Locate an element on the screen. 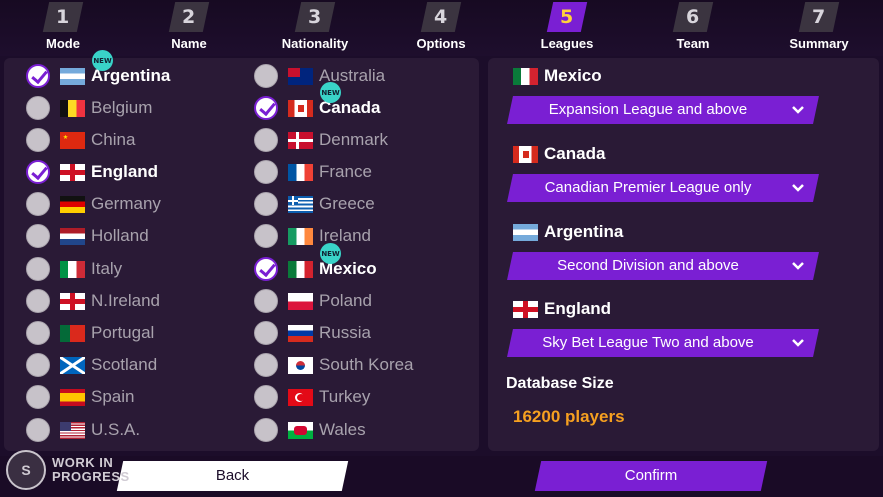 The width and height of the screenshot is (883, 497). country-row-turkey: Turkey is located at coordinates (364, 397).